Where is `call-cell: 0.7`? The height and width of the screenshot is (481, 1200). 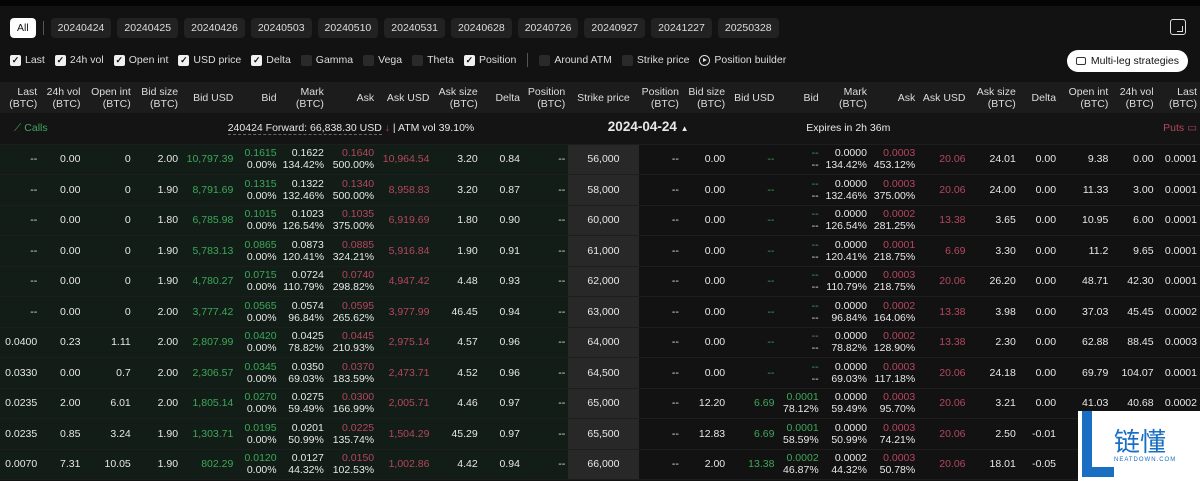
call-cell: 0.7 is located at coordinates (108, 373).